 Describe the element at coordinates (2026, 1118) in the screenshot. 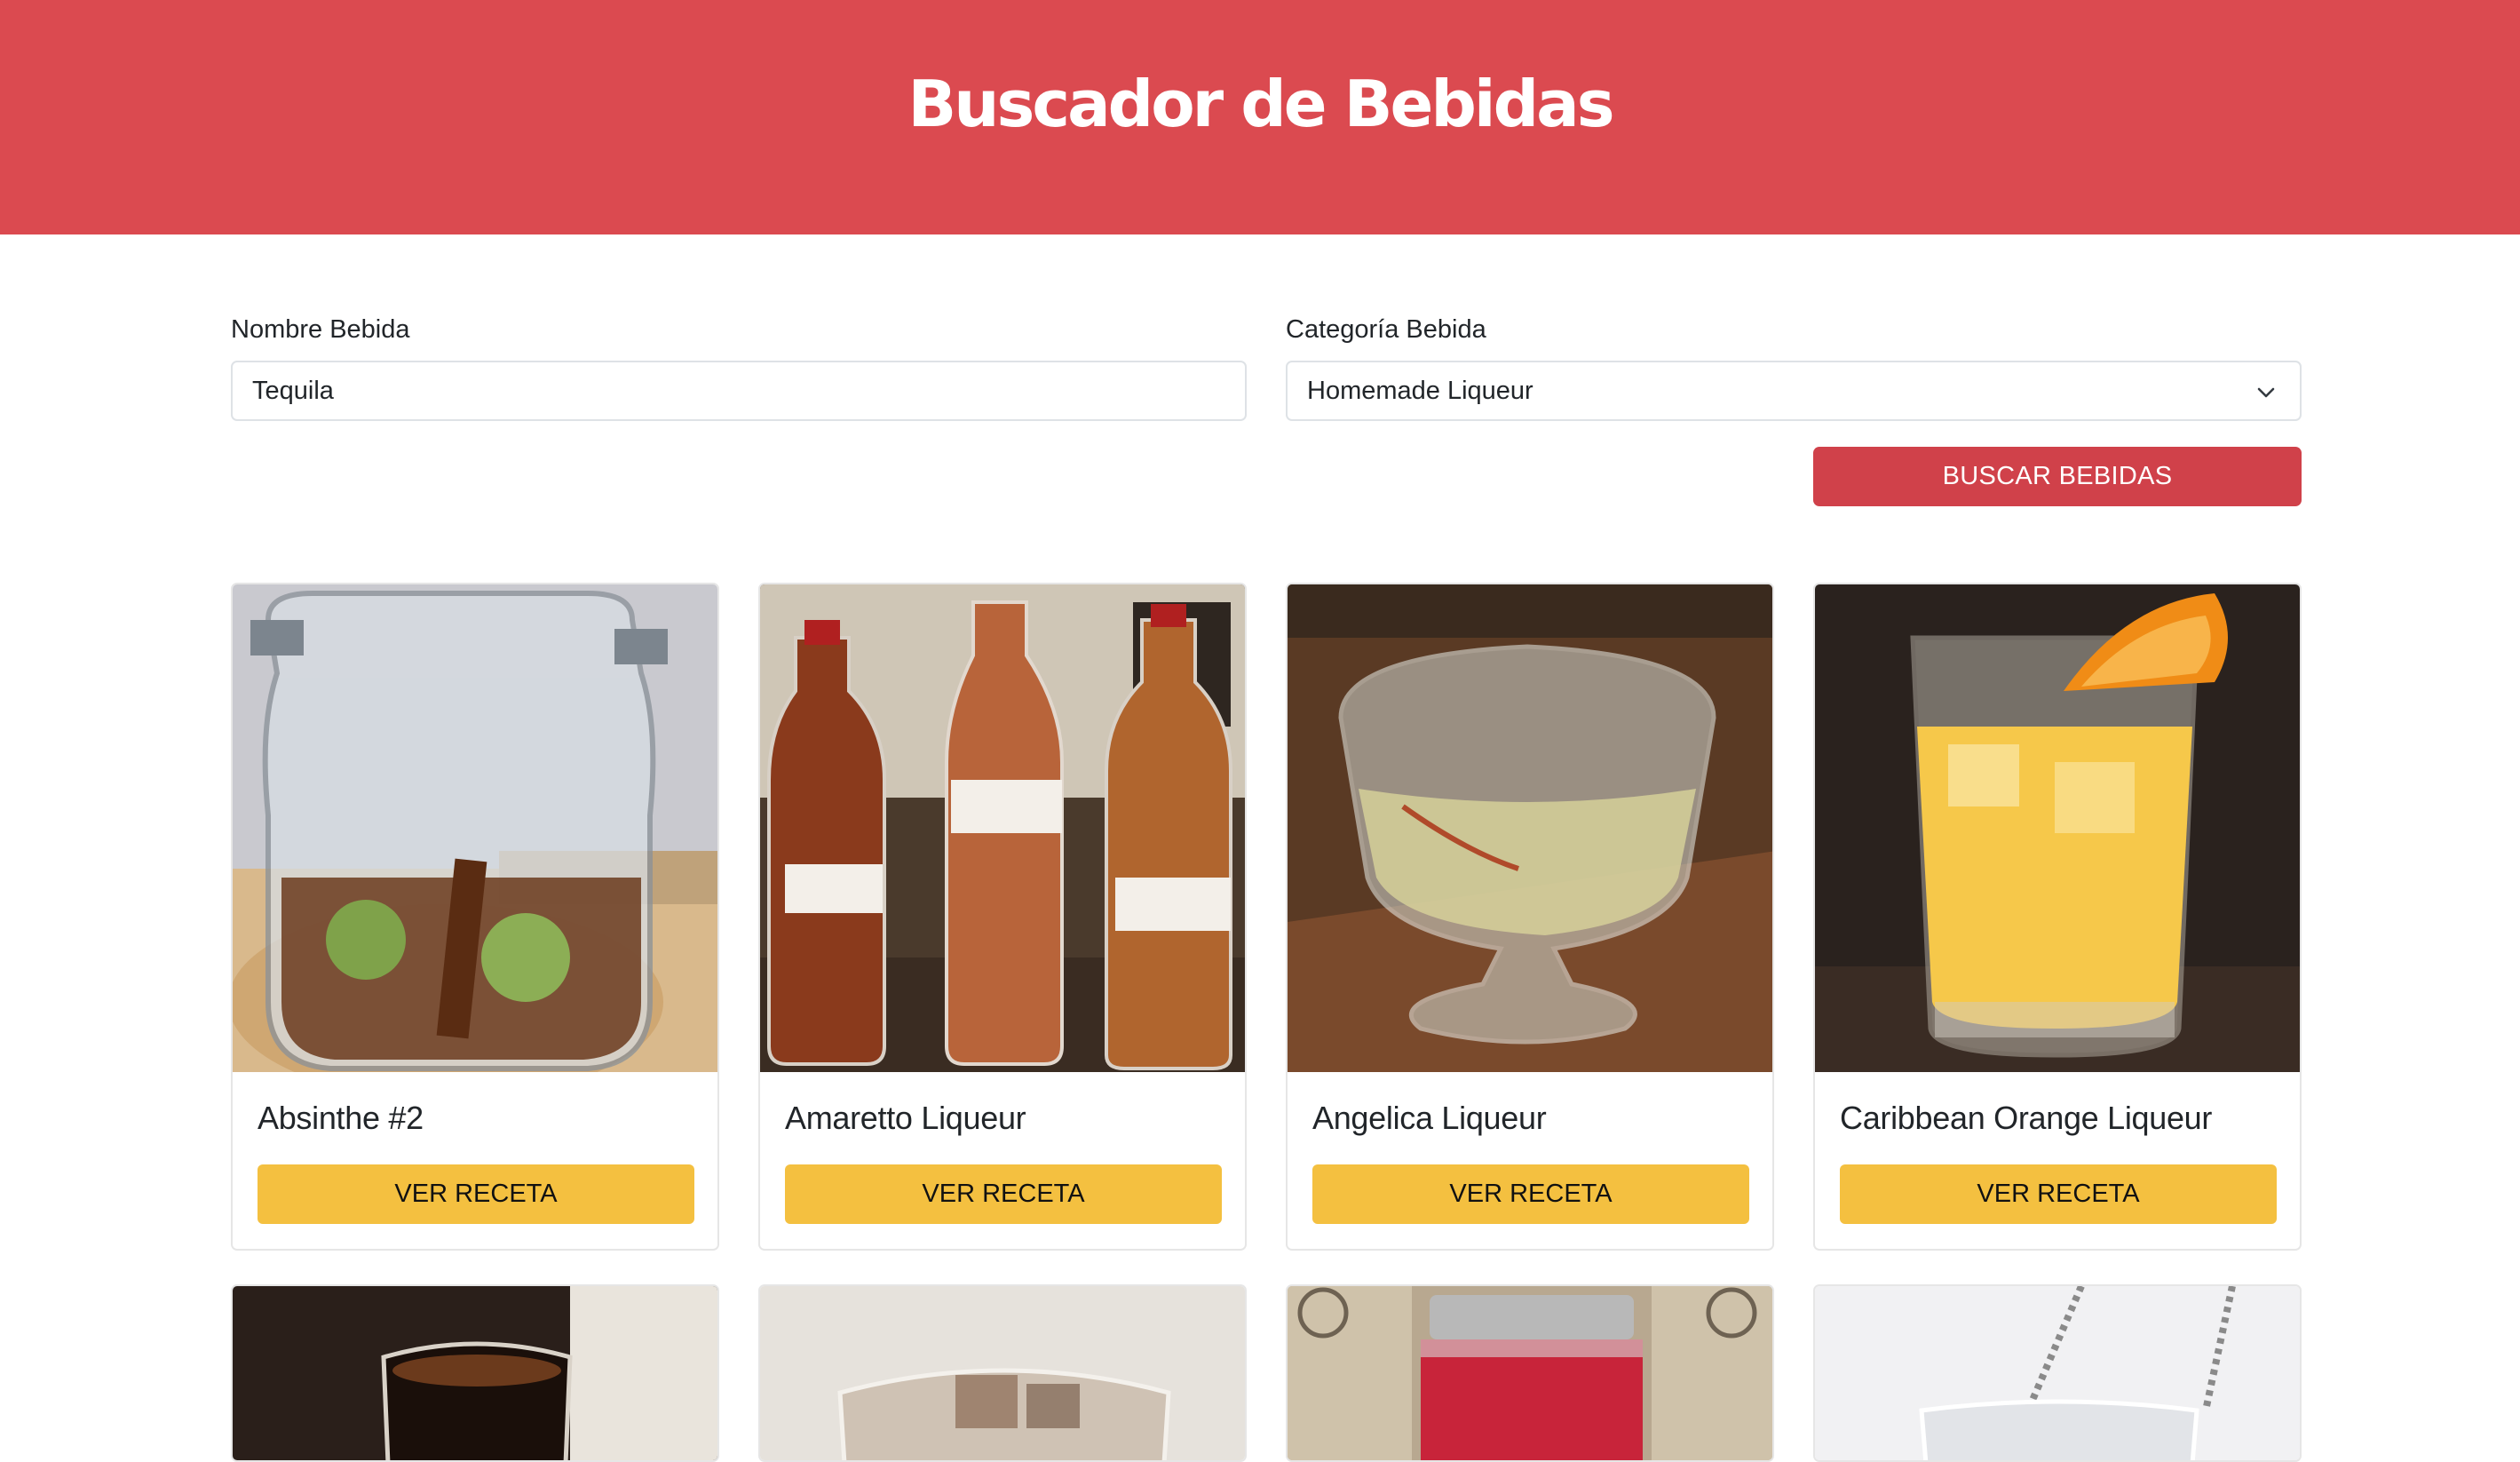

I see `drink-name: Caribbean Orange Liqueur` at that location.